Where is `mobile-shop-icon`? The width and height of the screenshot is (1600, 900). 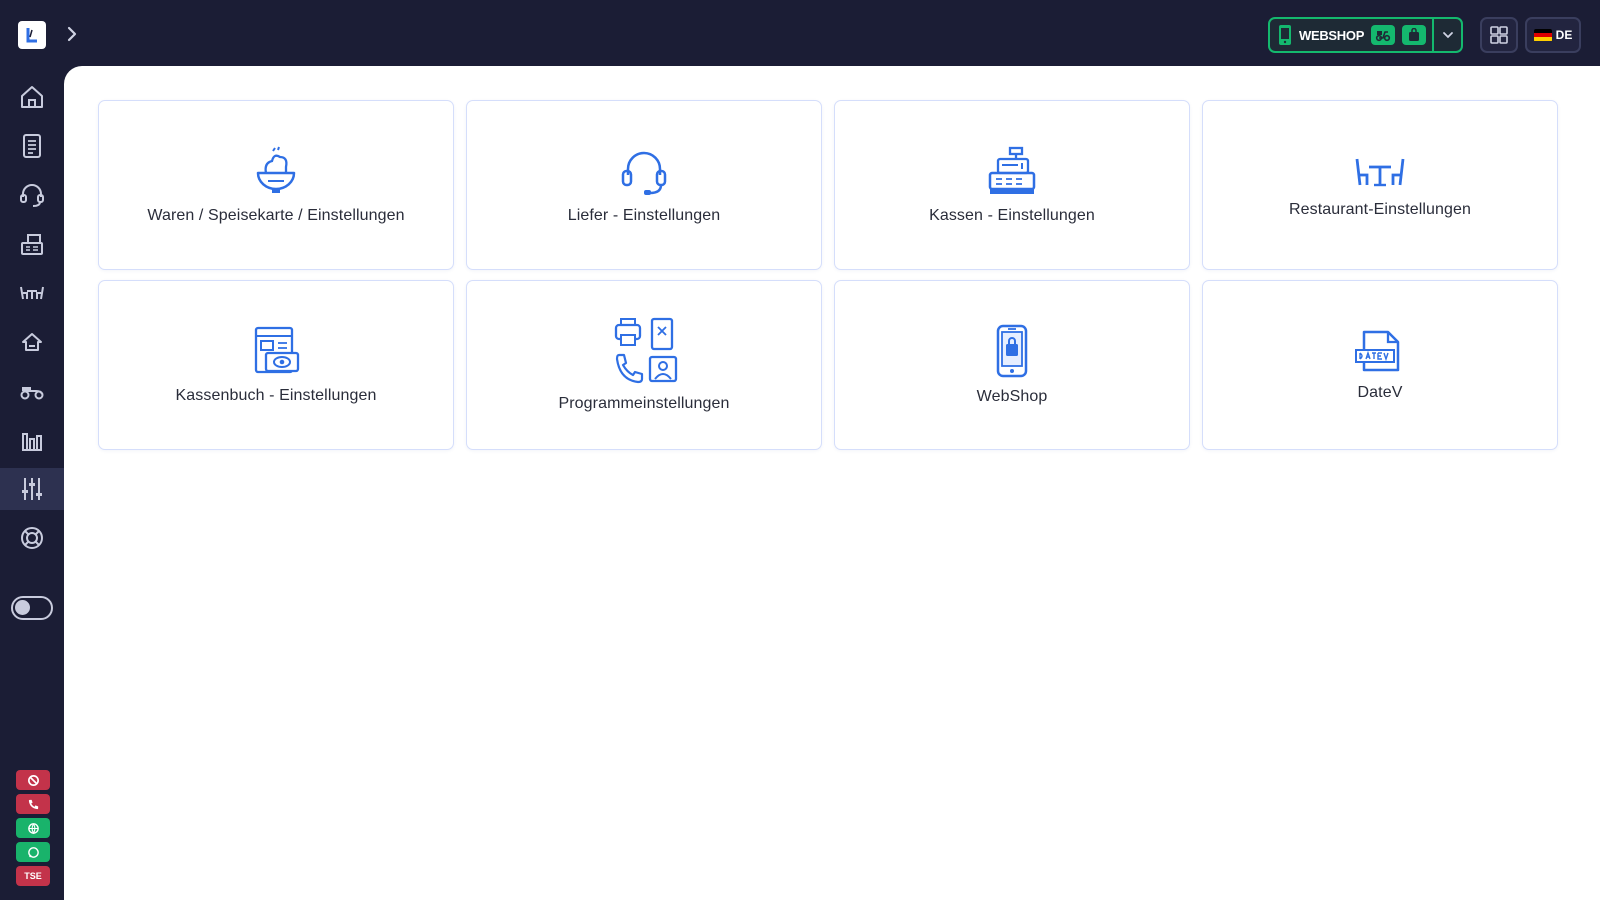 mobile-shop-icon is located at coordinates (1012, 351).